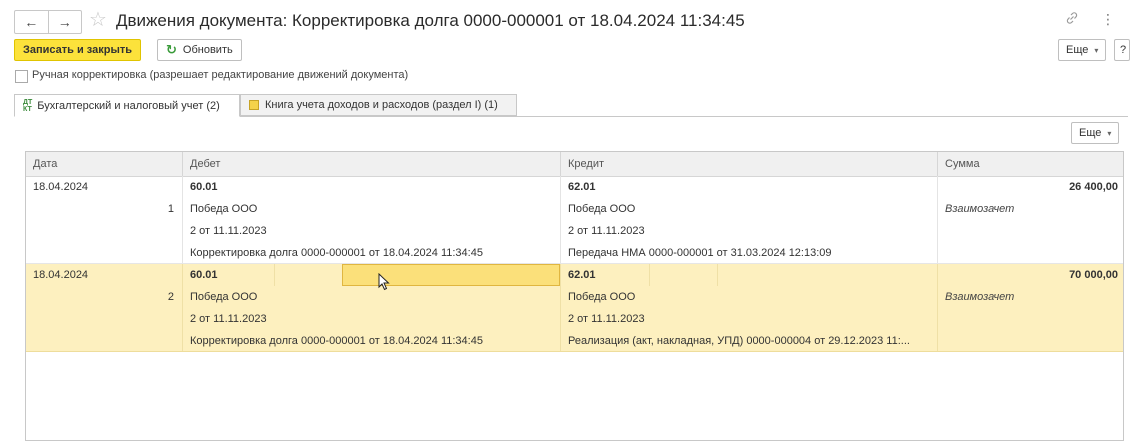  What do you see at coordinates (1093, 275) in the screenshot?
I see `row-amount: 70 000,00` at bounding box center [1093, 275].